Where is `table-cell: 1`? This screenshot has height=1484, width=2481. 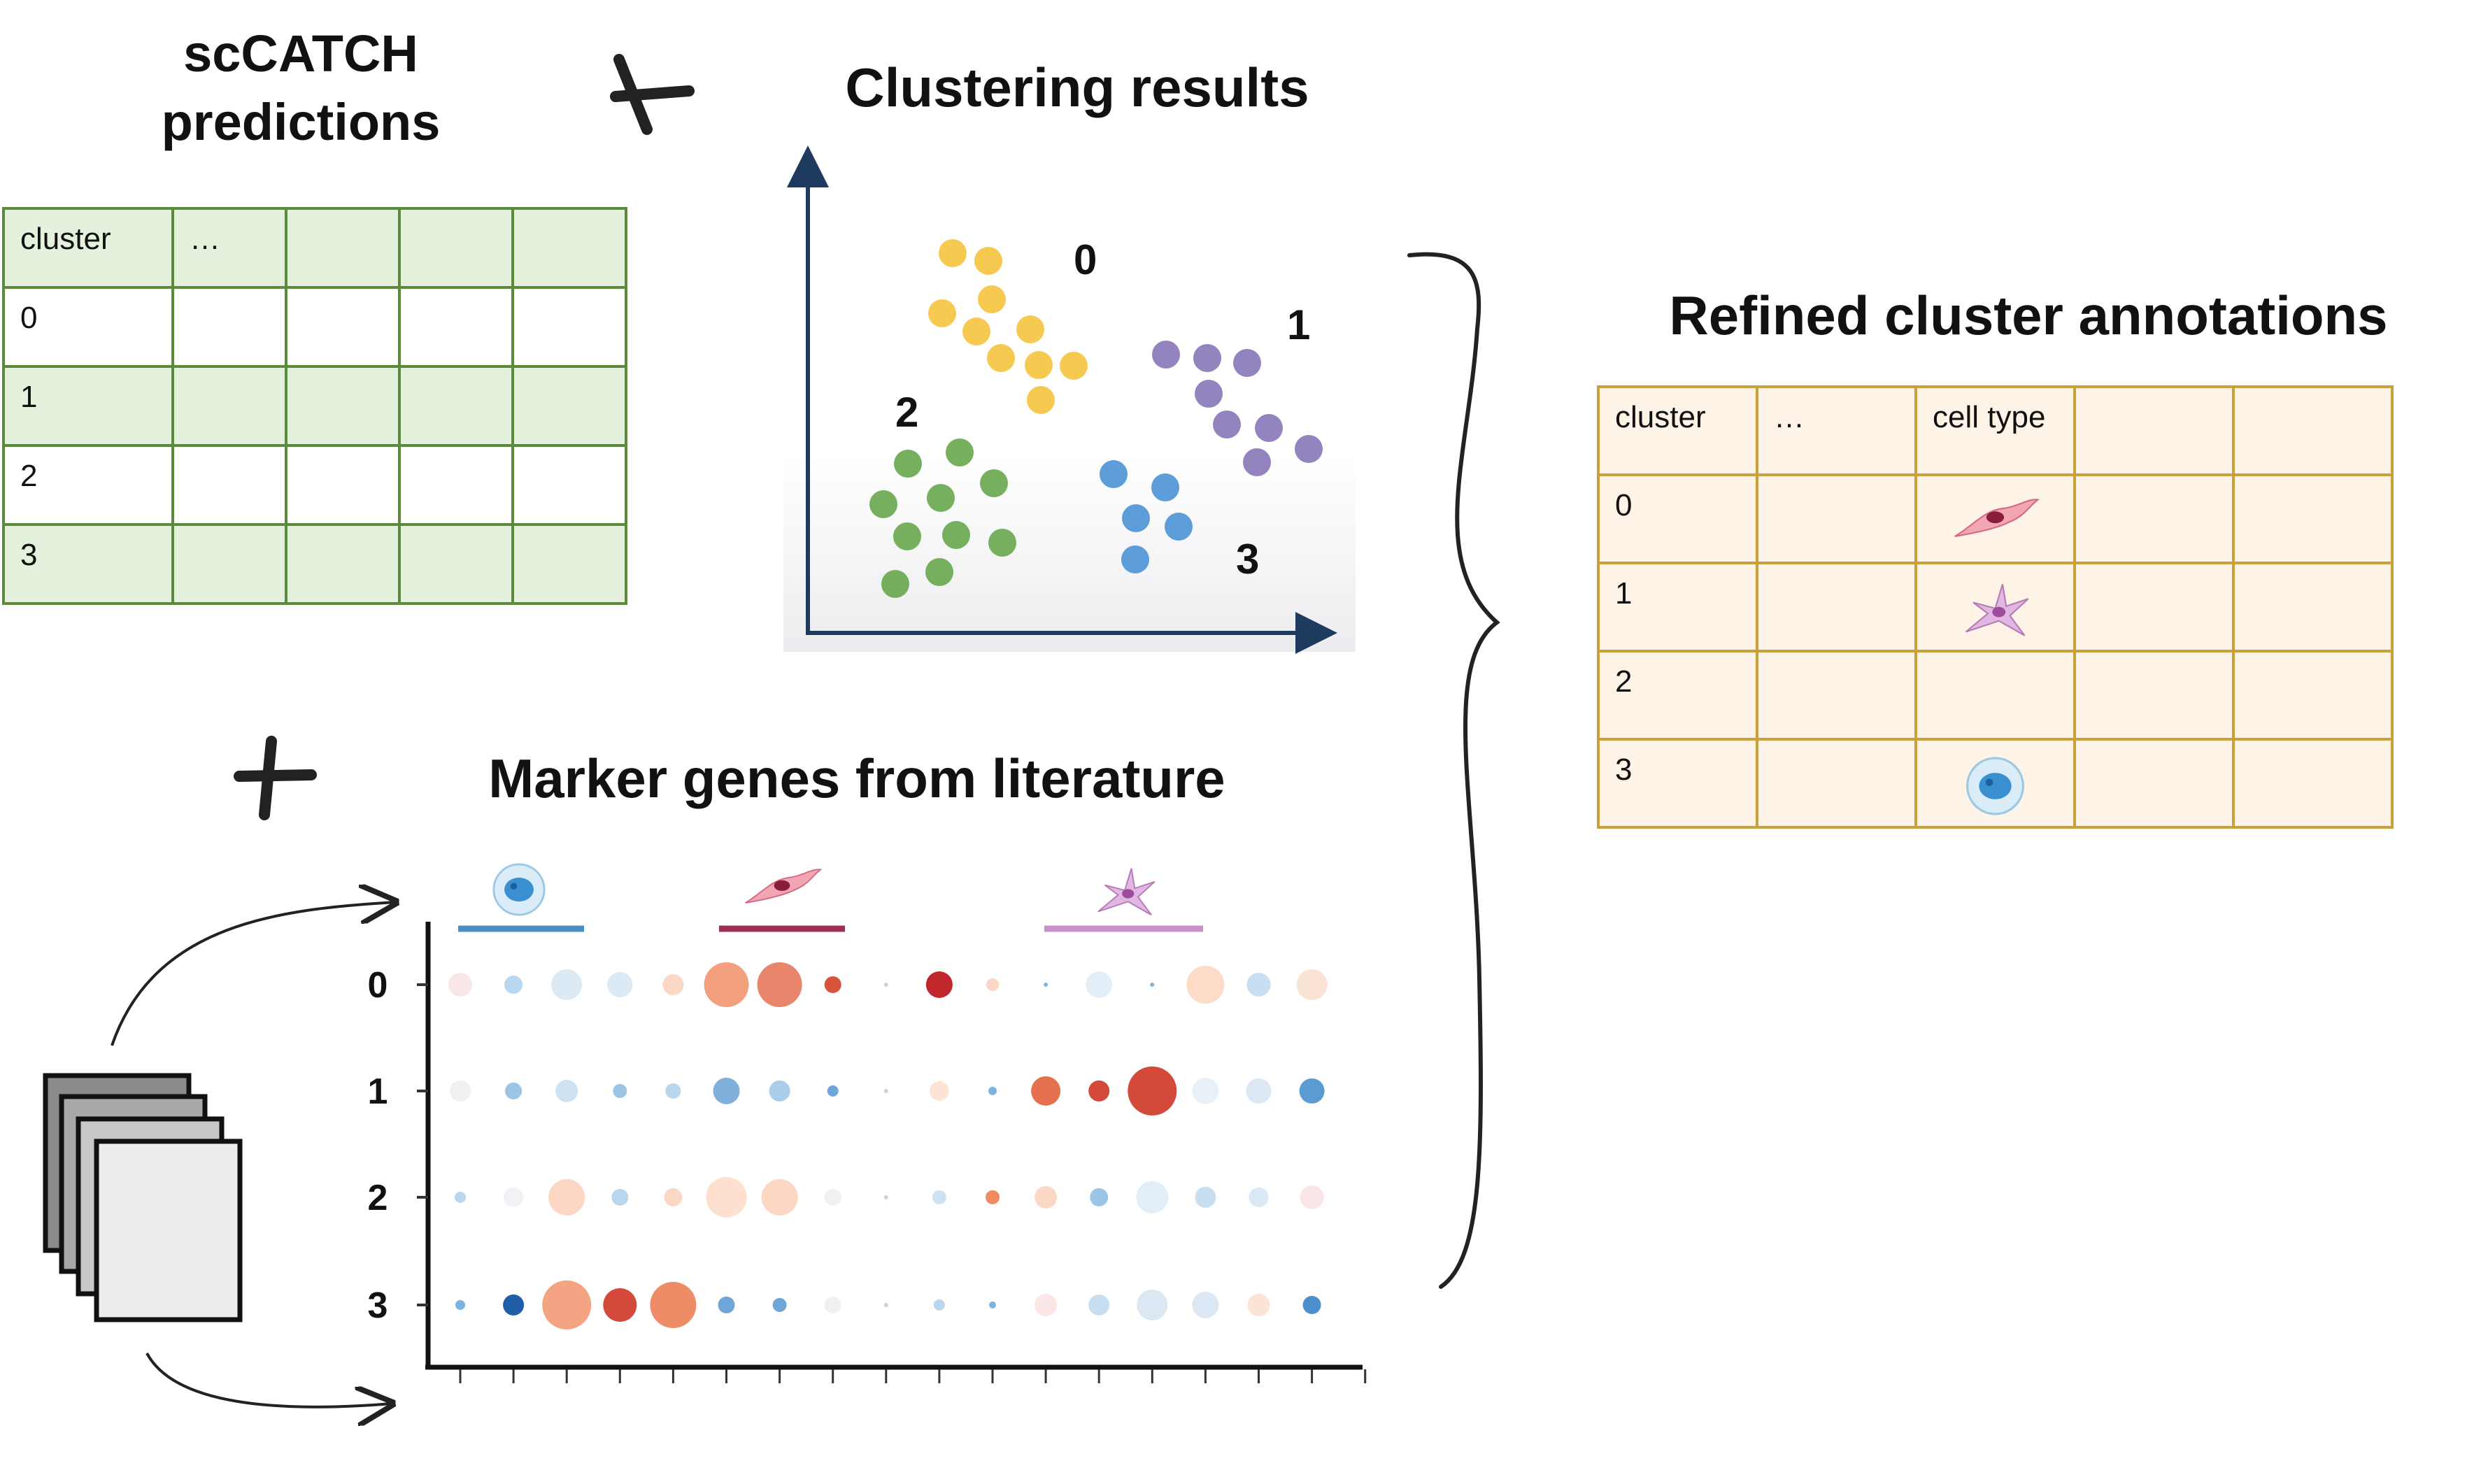
table-cell: 1 is located at coordinates (29, 397).